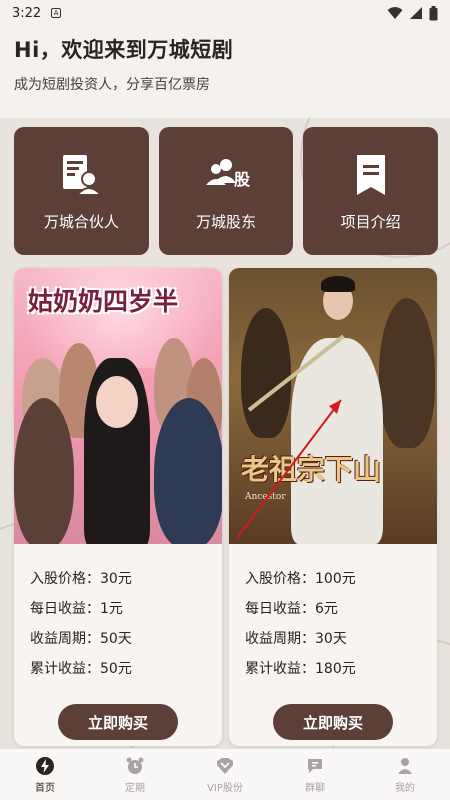 Image resolution: width=450 pixels, height=800 pixels. I want to click on svg-text: 股, so click(242, 179).